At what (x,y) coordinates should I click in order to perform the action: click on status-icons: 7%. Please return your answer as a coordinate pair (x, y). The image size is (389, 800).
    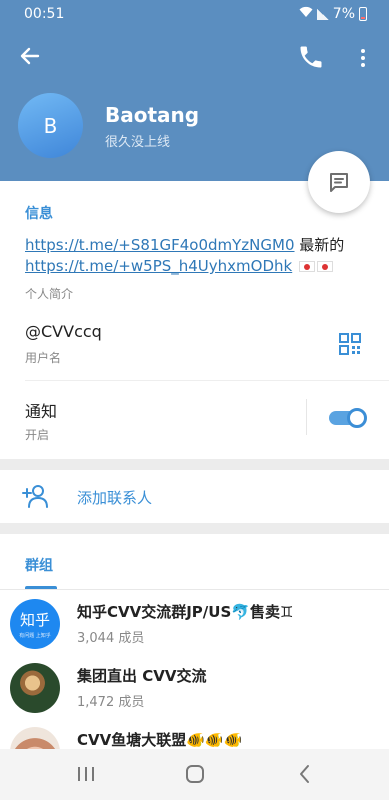
    Looking at the image, I should click on (333, 14).